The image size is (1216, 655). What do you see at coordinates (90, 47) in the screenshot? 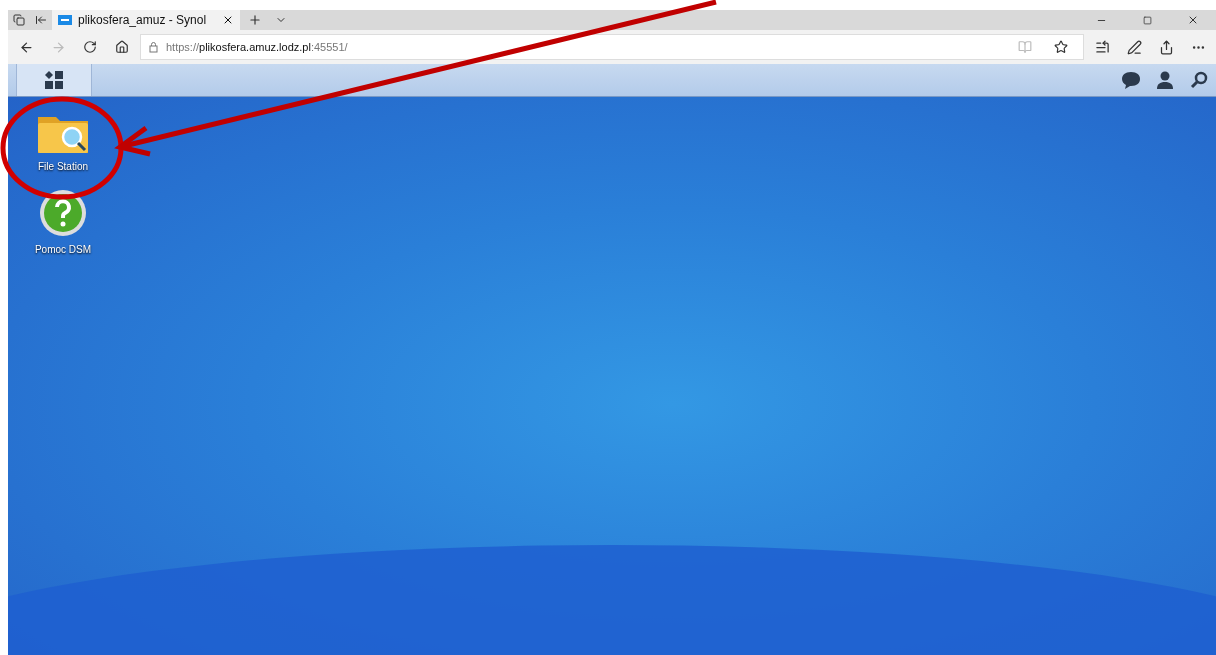
I see `refresh-icon` at bounding box center [90, 47].